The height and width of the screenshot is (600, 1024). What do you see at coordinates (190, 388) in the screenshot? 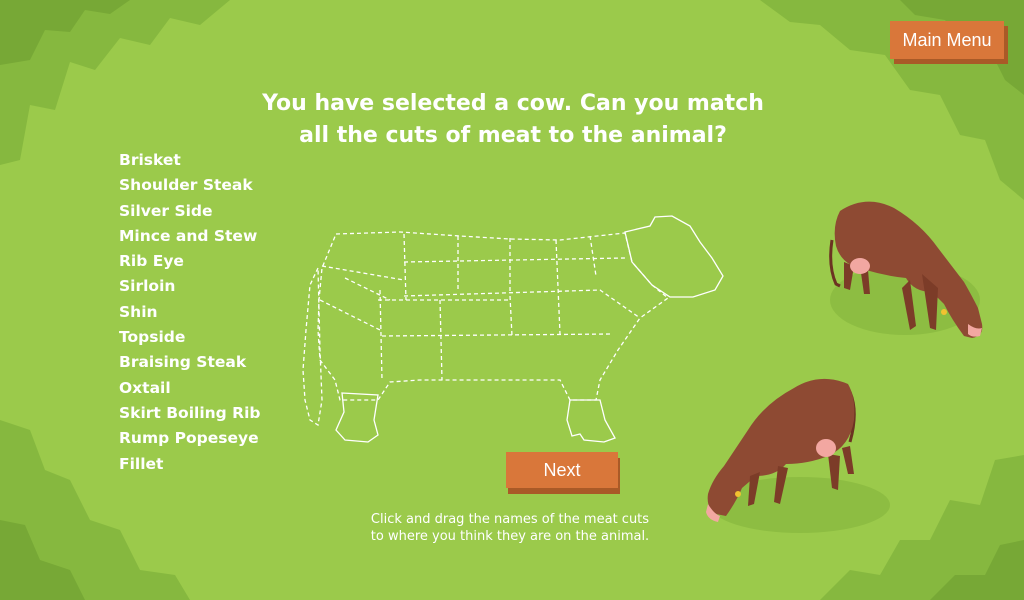
I see `meat-cut-label-oxtail: Oxtail` at bounding box center [190, 388].